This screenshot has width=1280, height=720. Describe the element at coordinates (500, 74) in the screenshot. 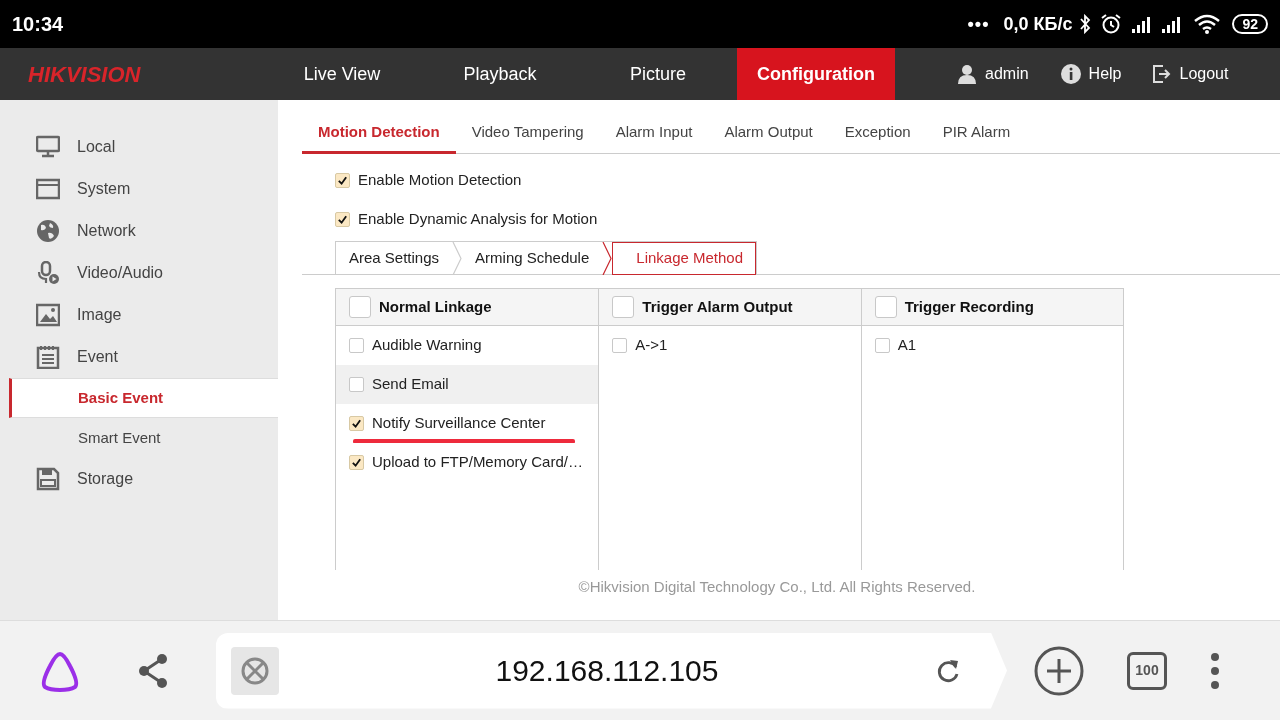

I see `nav-tab: Playback` at that location.